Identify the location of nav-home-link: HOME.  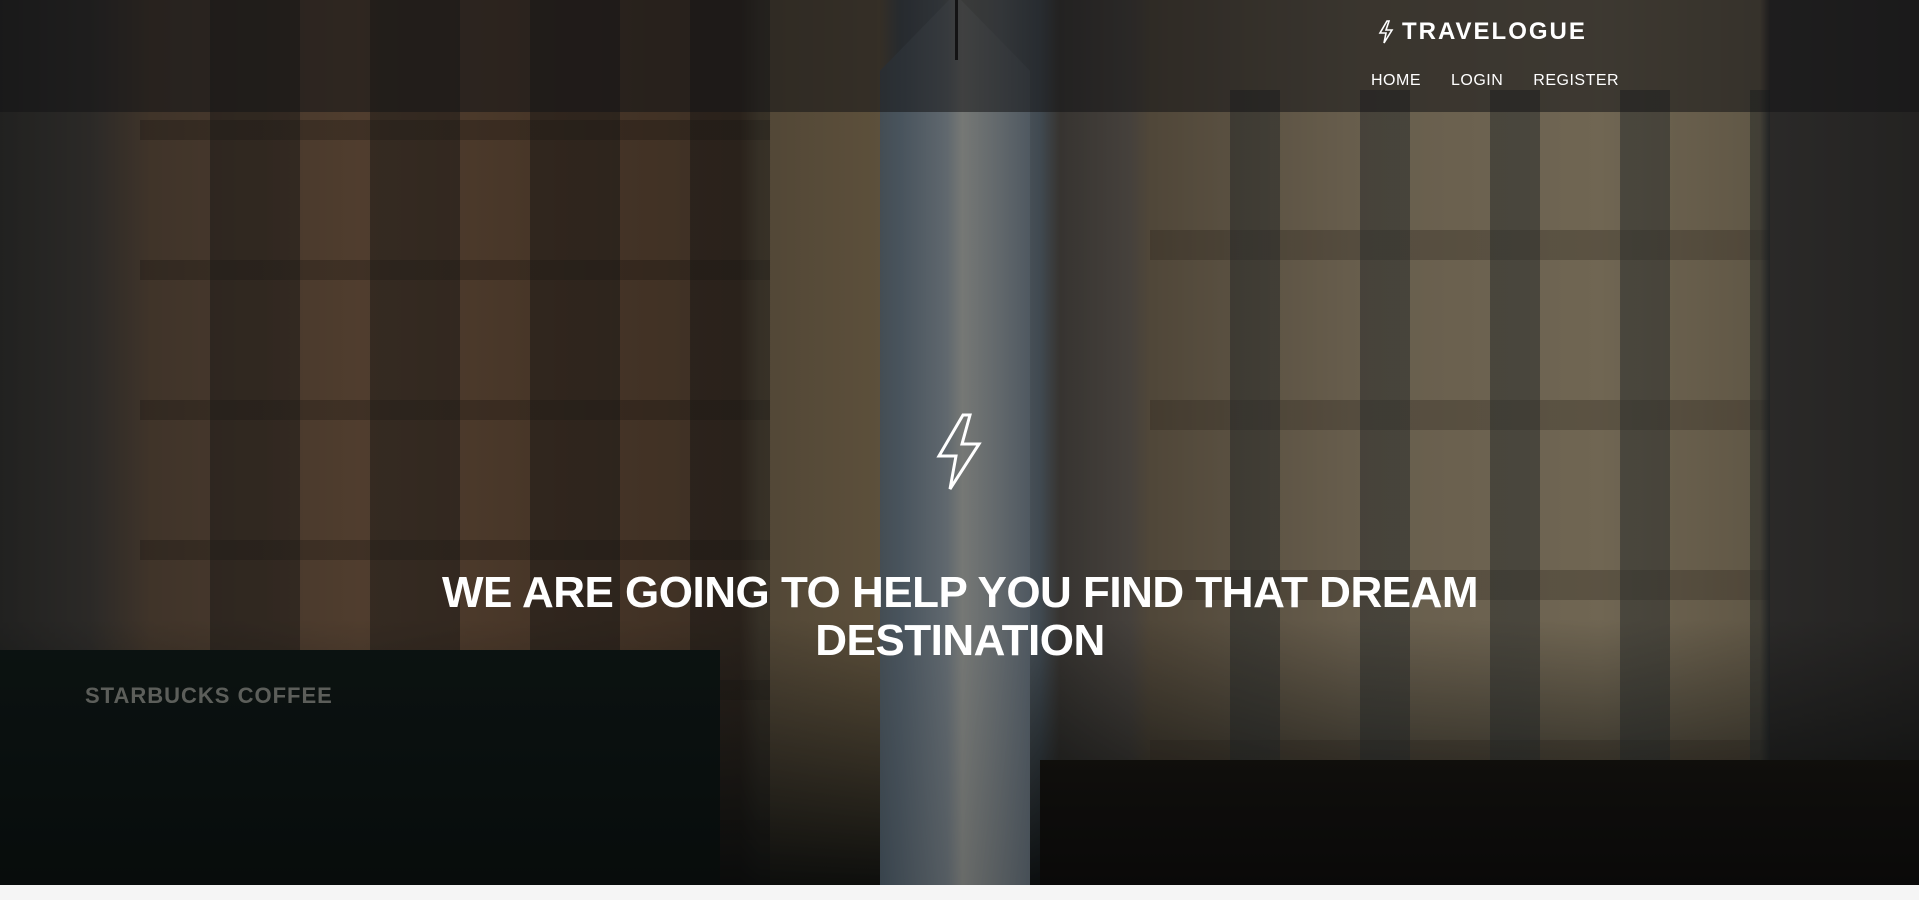
(1396, 81).